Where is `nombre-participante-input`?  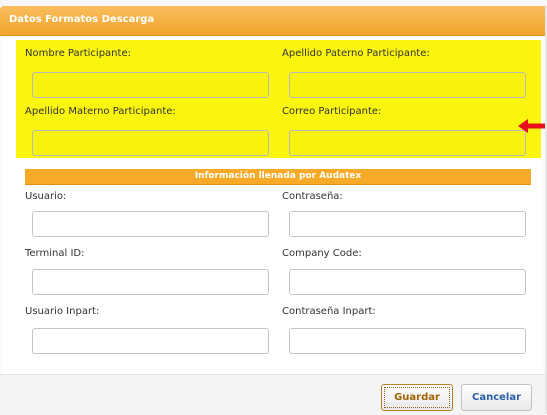
nombre-participante-input is located at coordinates (150, 85).